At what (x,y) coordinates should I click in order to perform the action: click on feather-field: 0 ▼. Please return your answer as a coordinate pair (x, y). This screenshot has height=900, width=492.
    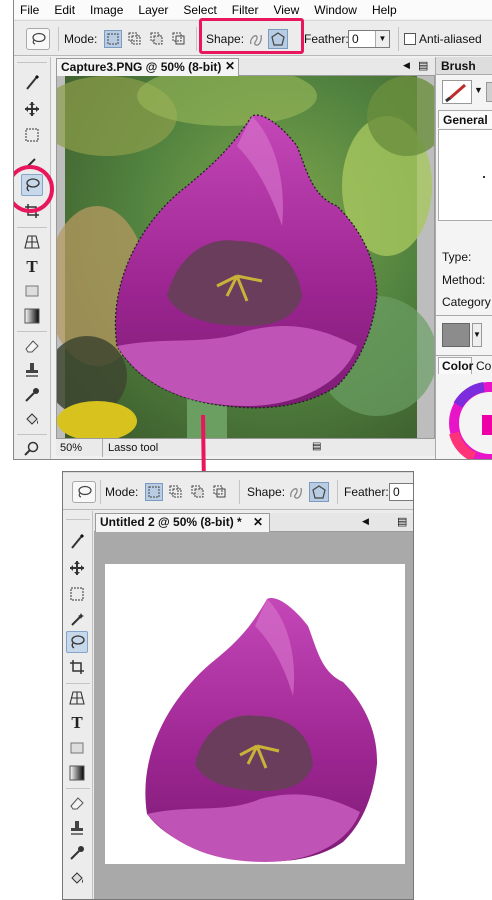
    Looking at the image, I should click on (369, 39).